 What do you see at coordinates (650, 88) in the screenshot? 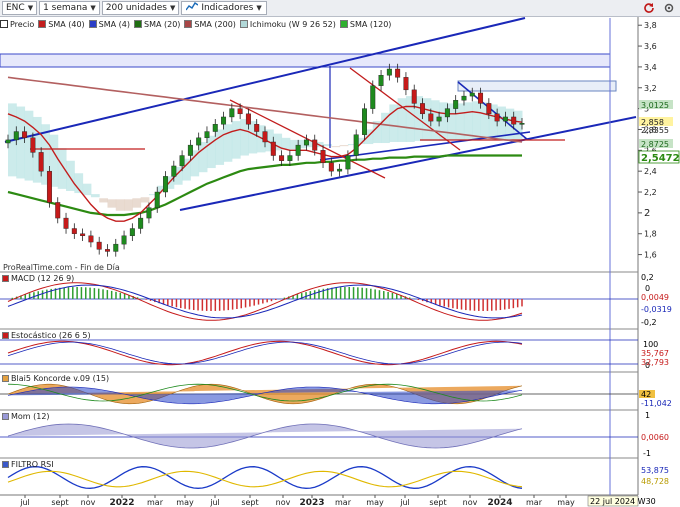
I see `y-tick-label: 3,2` at bounding box center [650, 88].